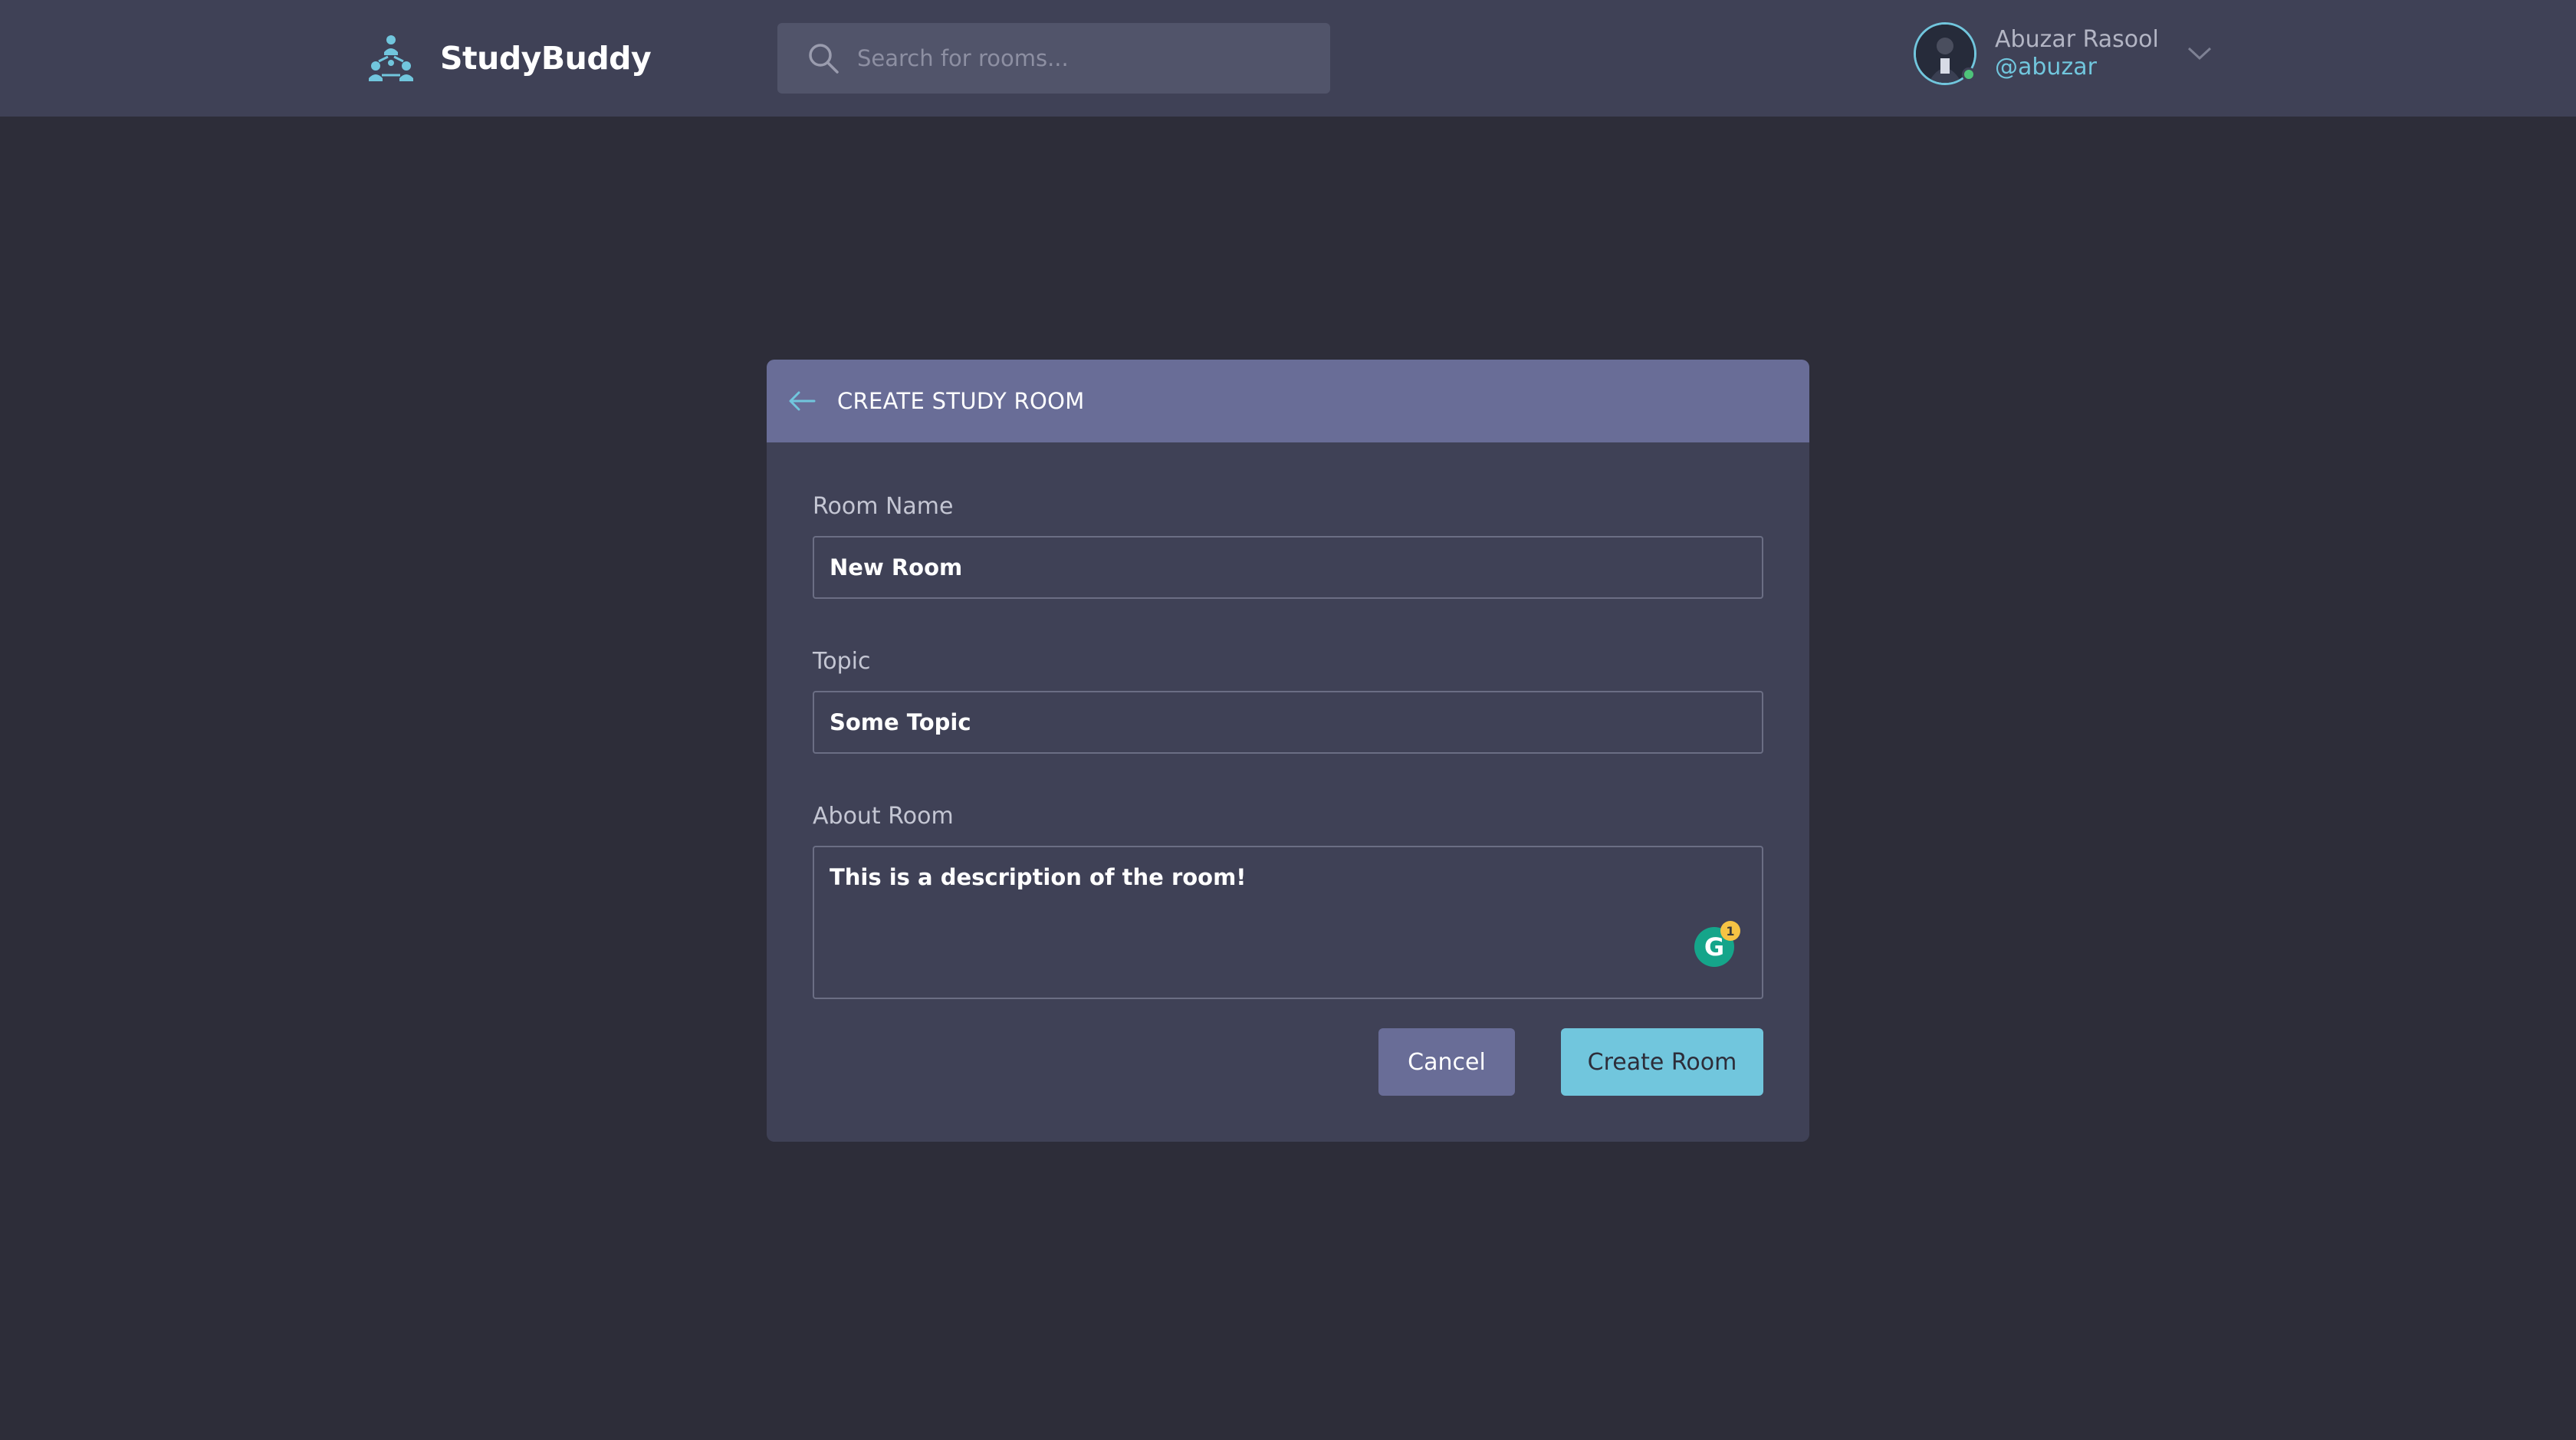 This screenshot has width=2576, height=1440. Describe the element at coordinates (802, 401) in the screenshot. I see `back-arrow-icon` at that location.